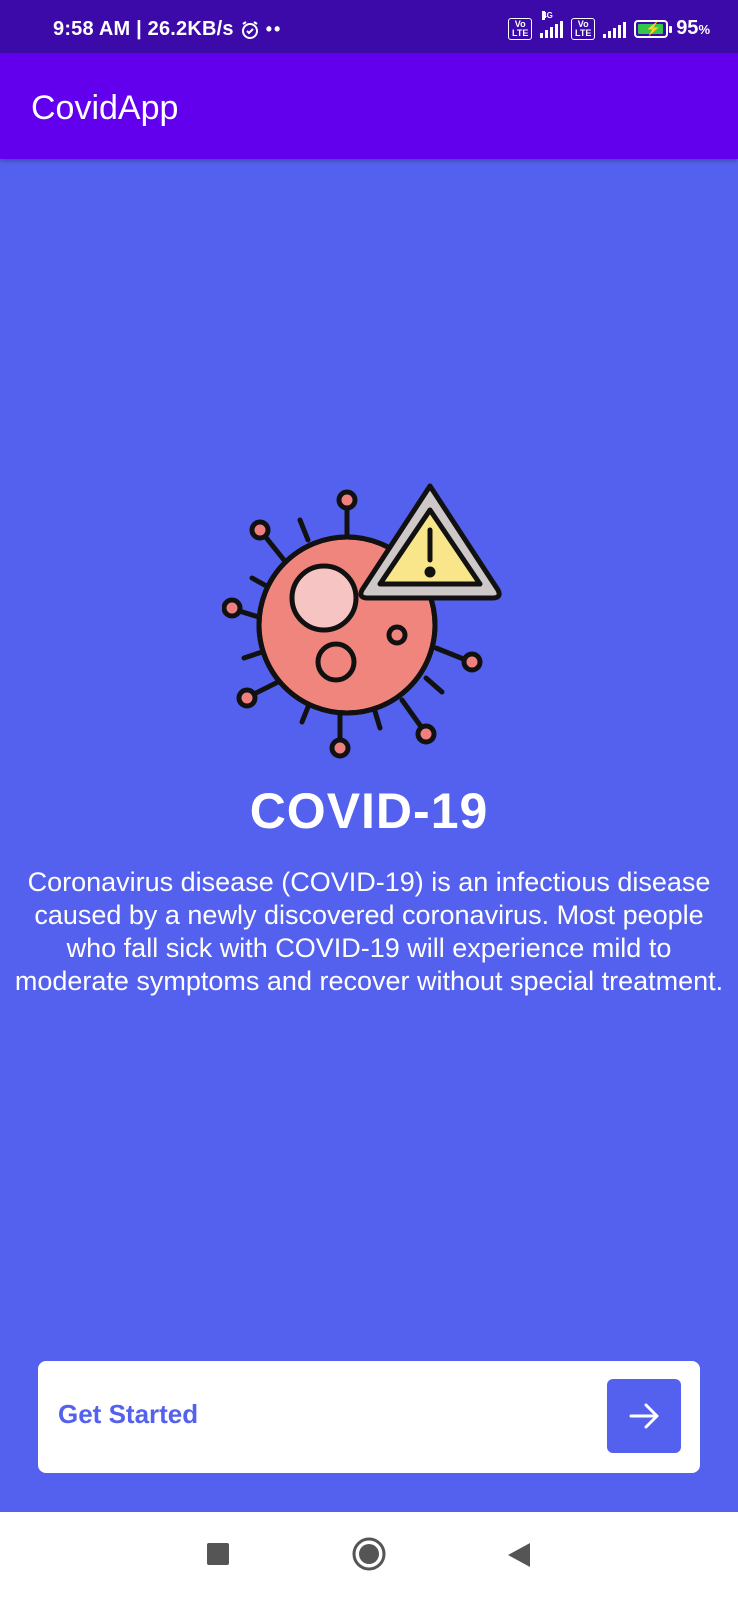 The image size is (738, 1600). I want to click on get-started-label: Get Started, so click(128, 1414).